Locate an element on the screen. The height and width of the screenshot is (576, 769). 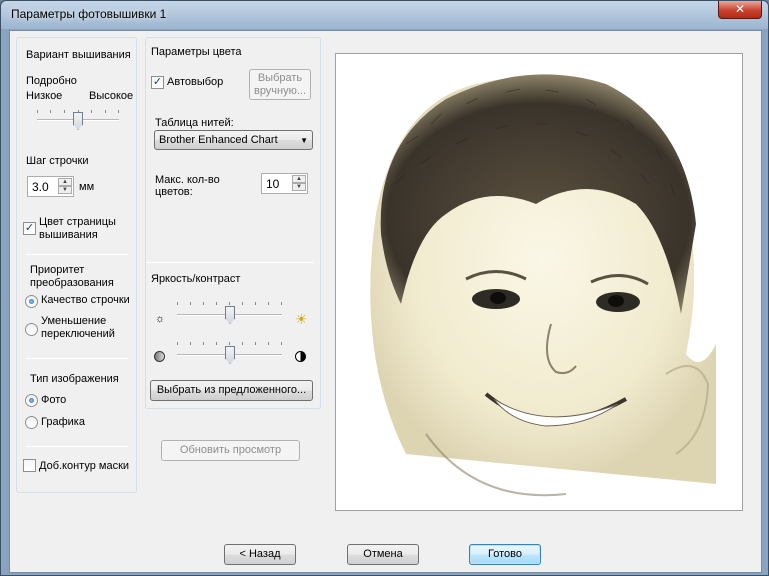
brightness-thumb is located at coordinates (230, 315).